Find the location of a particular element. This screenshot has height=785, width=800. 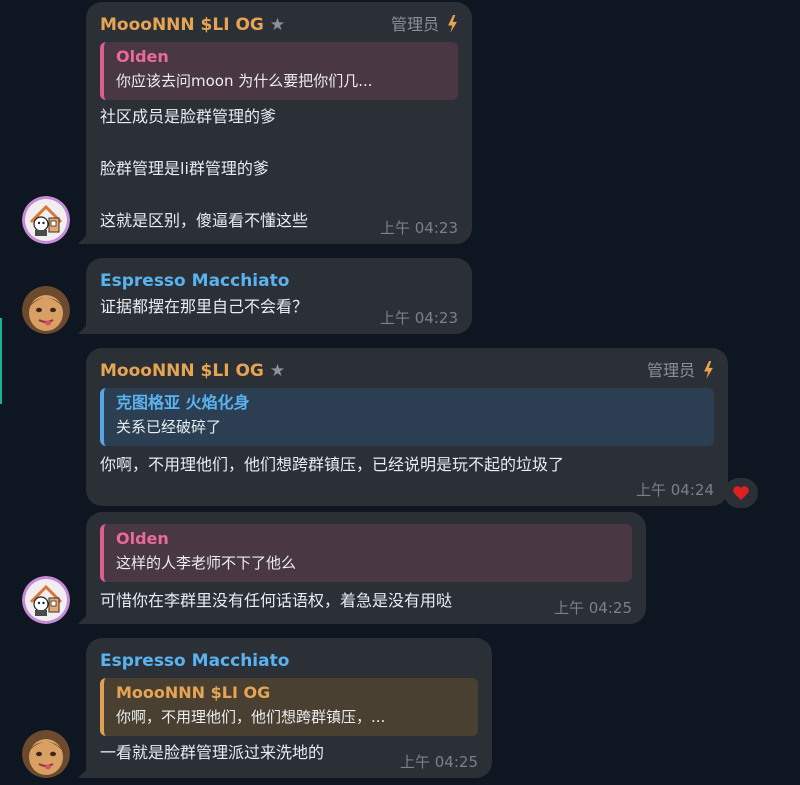

reaction-badge is located at coordinates (741, 493).